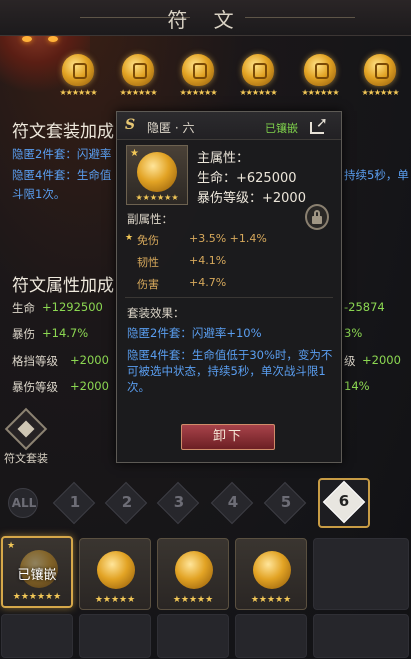 This screenshot has width=411, height=659. I want to click on rune-slot-1: ★★★★★★, so click(77, 76).